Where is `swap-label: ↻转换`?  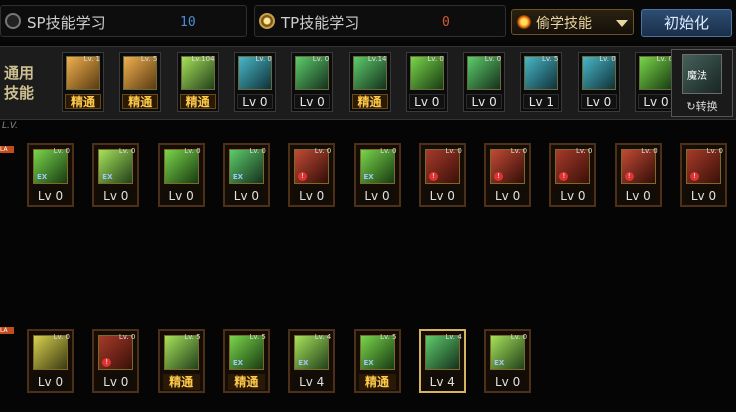
swap-label: ↻转换 is located at coordinates (702, 106).